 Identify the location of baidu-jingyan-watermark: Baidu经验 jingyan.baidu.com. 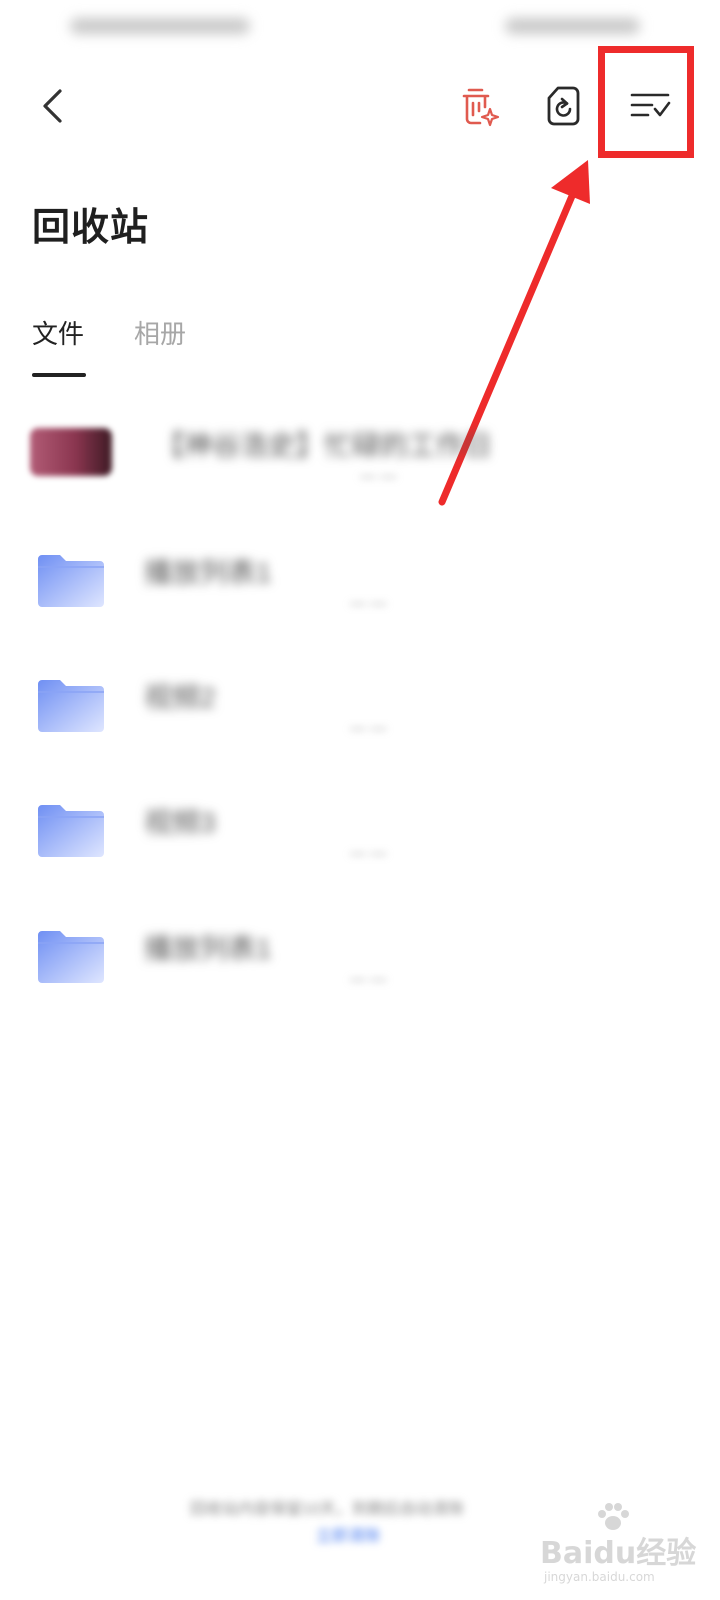
(625, 1545).